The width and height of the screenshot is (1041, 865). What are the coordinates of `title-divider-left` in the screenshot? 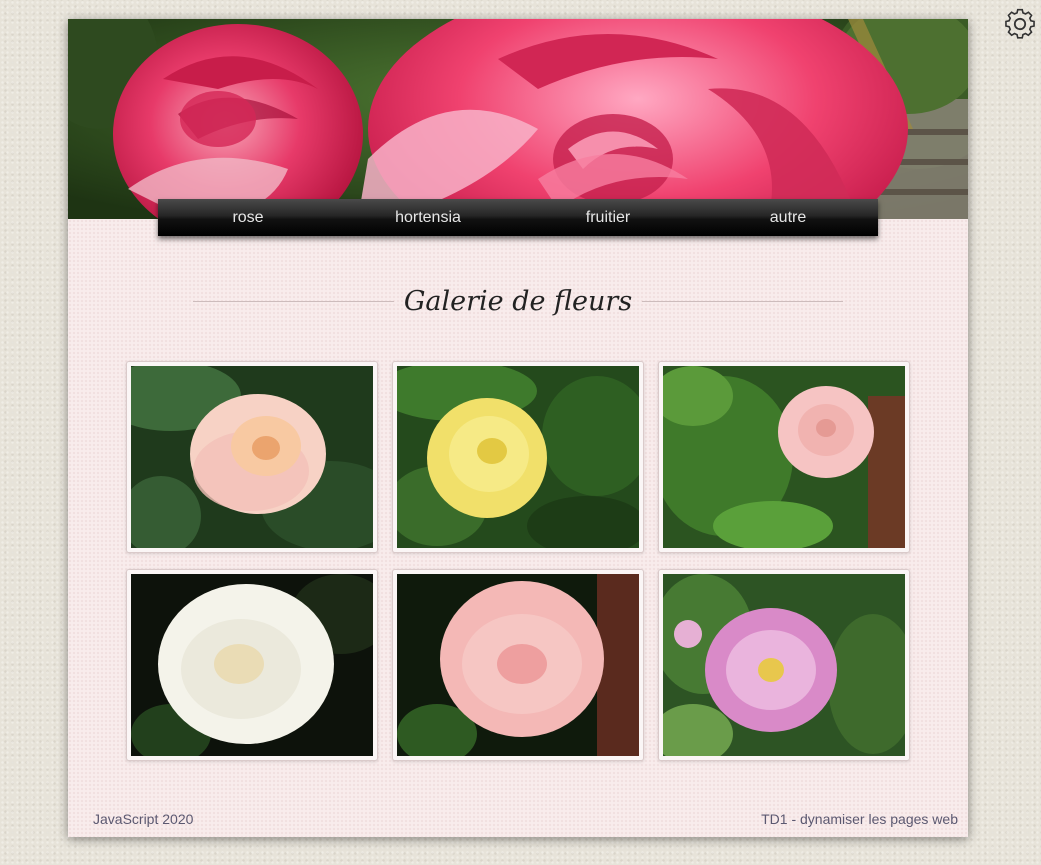 It's located at (293, 301).